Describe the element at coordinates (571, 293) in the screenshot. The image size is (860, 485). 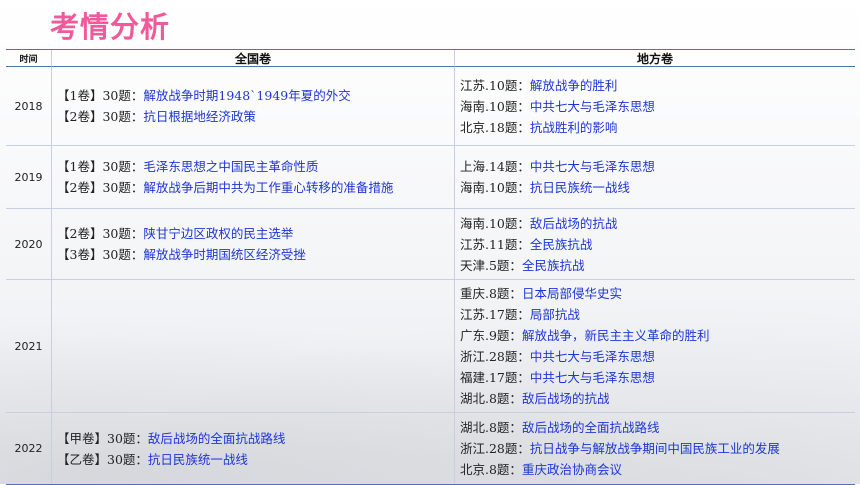
I see `question-topic: 日本局部侵华史实` at that location.